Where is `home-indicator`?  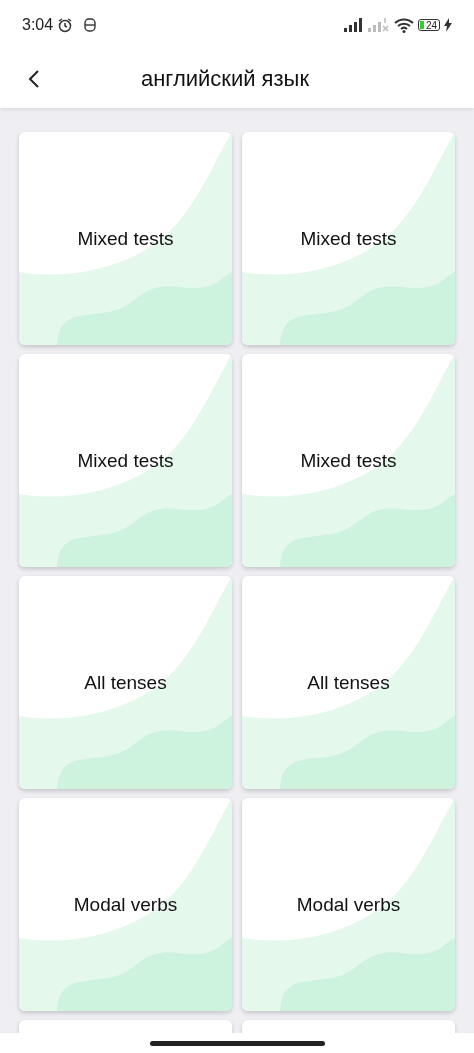 home-indicator is located at coordinates (237, 1043).